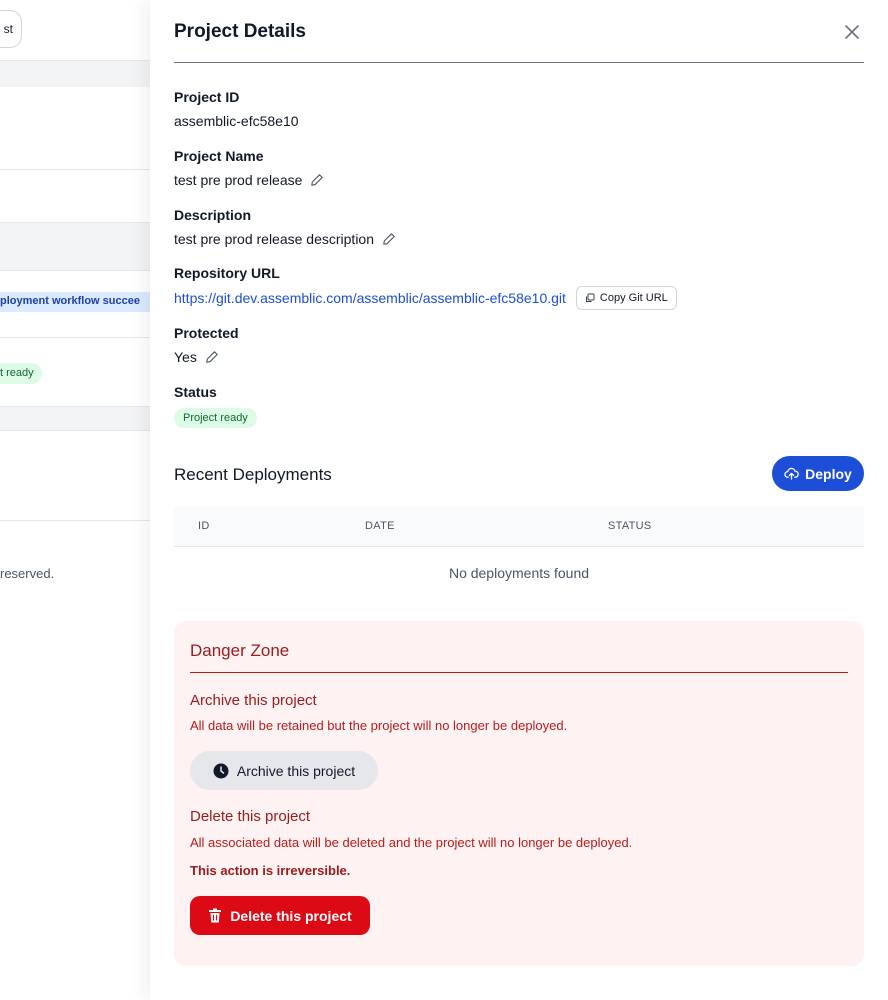 Image resolution: width=888 pixels, height=1000 pixels. What do you see at coordinates (206, 333) in the screenshot?
I see `field-label: Protected` at bounding box center [206, 333].